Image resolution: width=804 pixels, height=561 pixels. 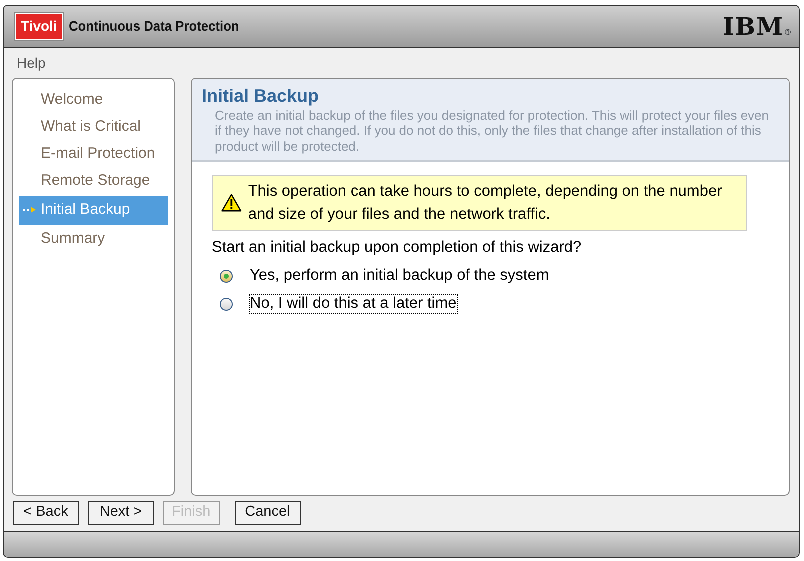 I want to click on brand-label: Tivoli, so click(x=39, y=26).